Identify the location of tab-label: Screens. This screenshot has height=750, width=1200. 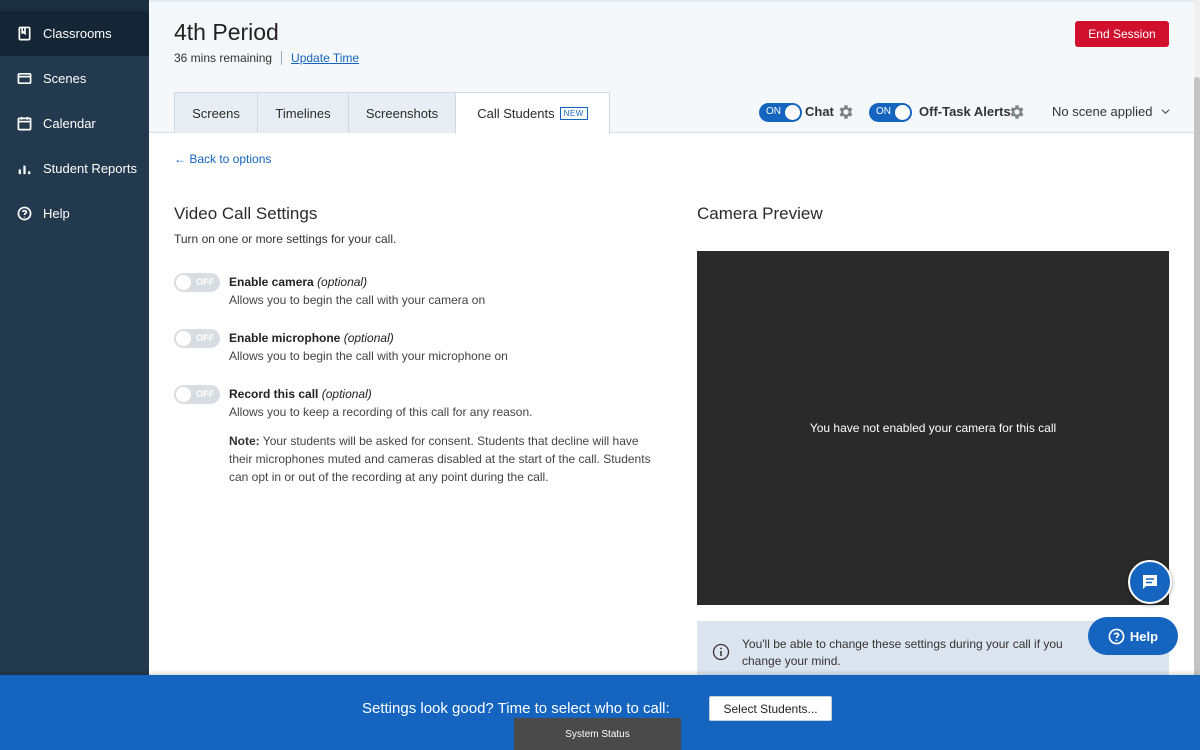
(216, 113).